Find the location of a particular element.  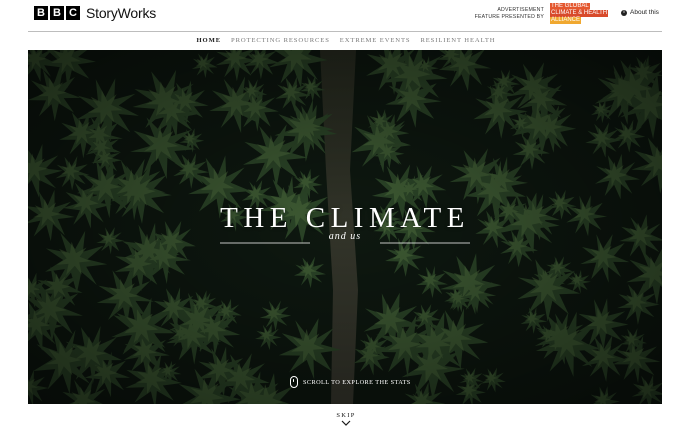

advertisement-notice: ADVERTISEMENT FEATURE PRESENTED BY is located at coordinates (506, 14).